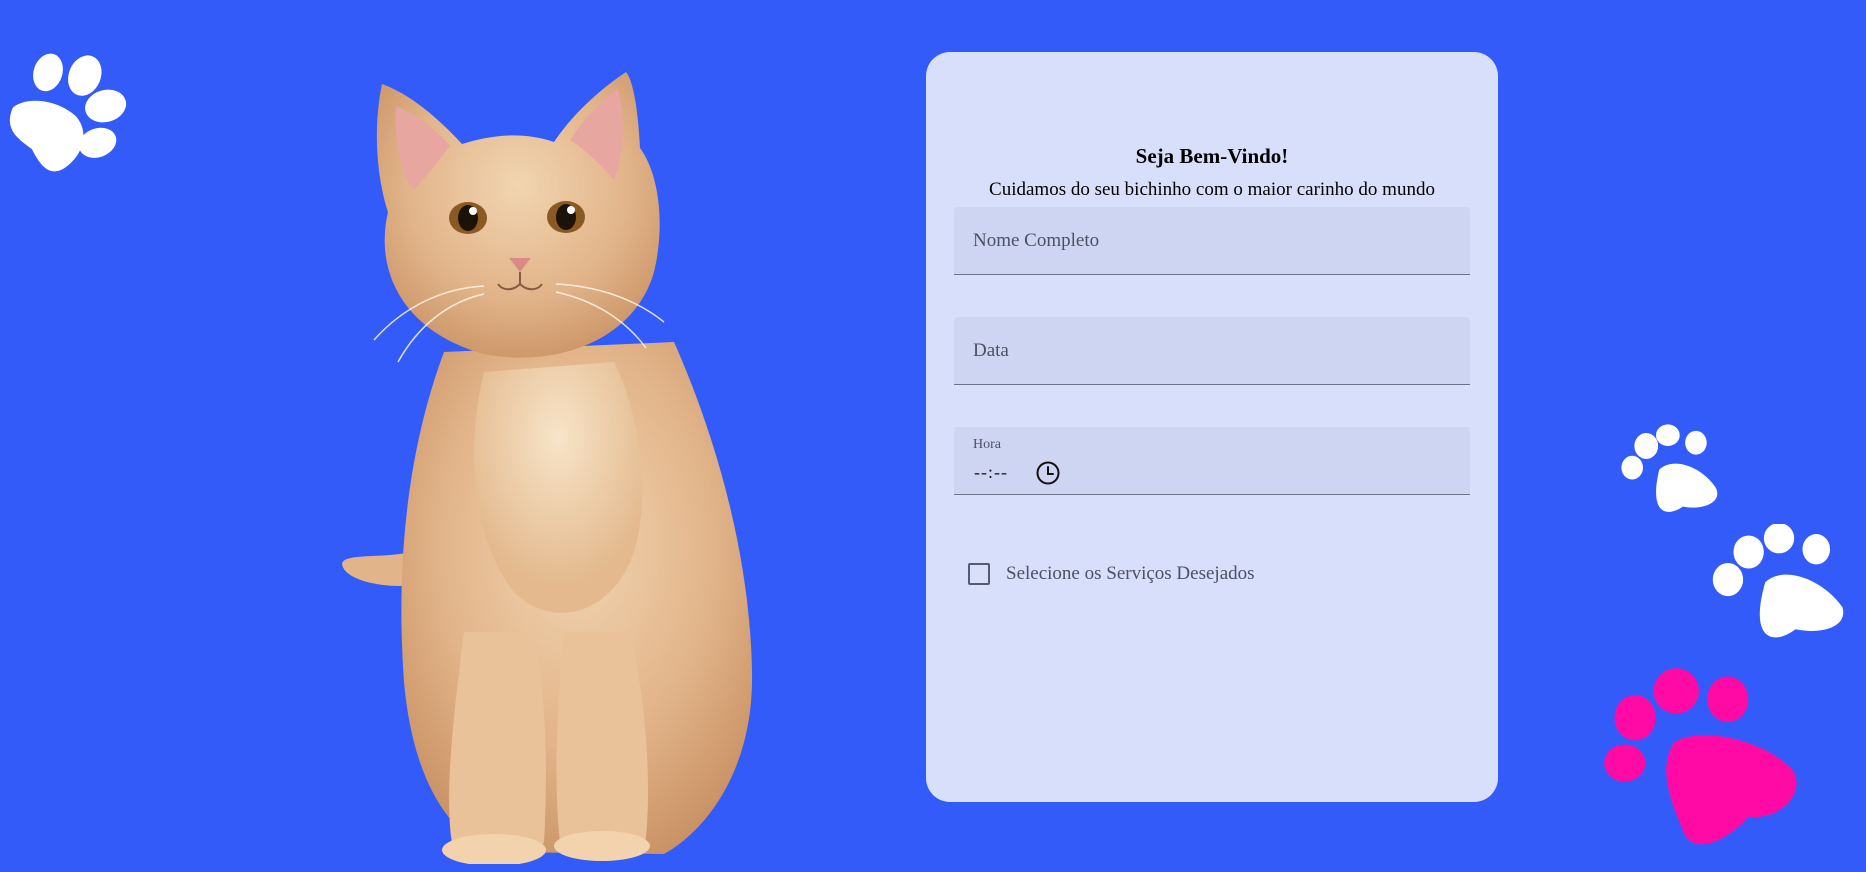 This screenshot has width=1866, height=872. What do you see at coordinates (991, 472) in the screenshot?
I see `time-value: --:--` at bounding box center [991, 472].